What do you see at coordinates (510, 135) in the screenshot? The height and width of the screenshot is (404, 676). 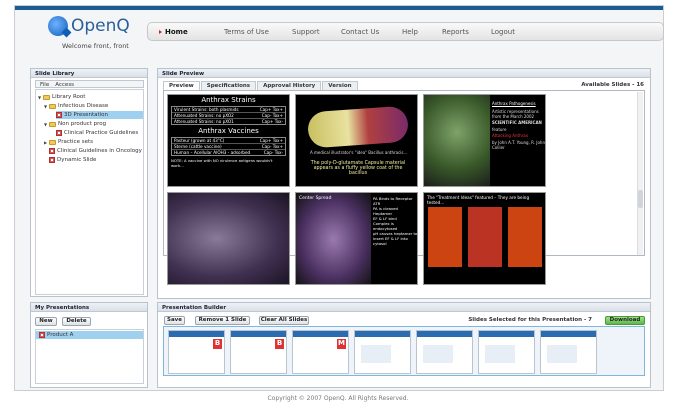 I see `slide-story: Attacking Anthrax` at bounding box center [510, 135].